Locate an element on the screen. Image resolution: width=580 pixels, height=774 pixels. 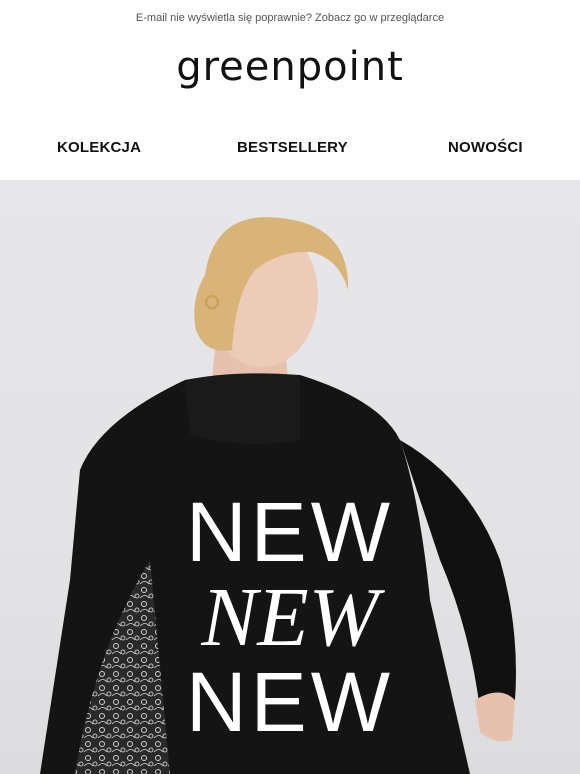
nav-item-bestsellery: BESTSELLERY is located at coordinates (292, 147).